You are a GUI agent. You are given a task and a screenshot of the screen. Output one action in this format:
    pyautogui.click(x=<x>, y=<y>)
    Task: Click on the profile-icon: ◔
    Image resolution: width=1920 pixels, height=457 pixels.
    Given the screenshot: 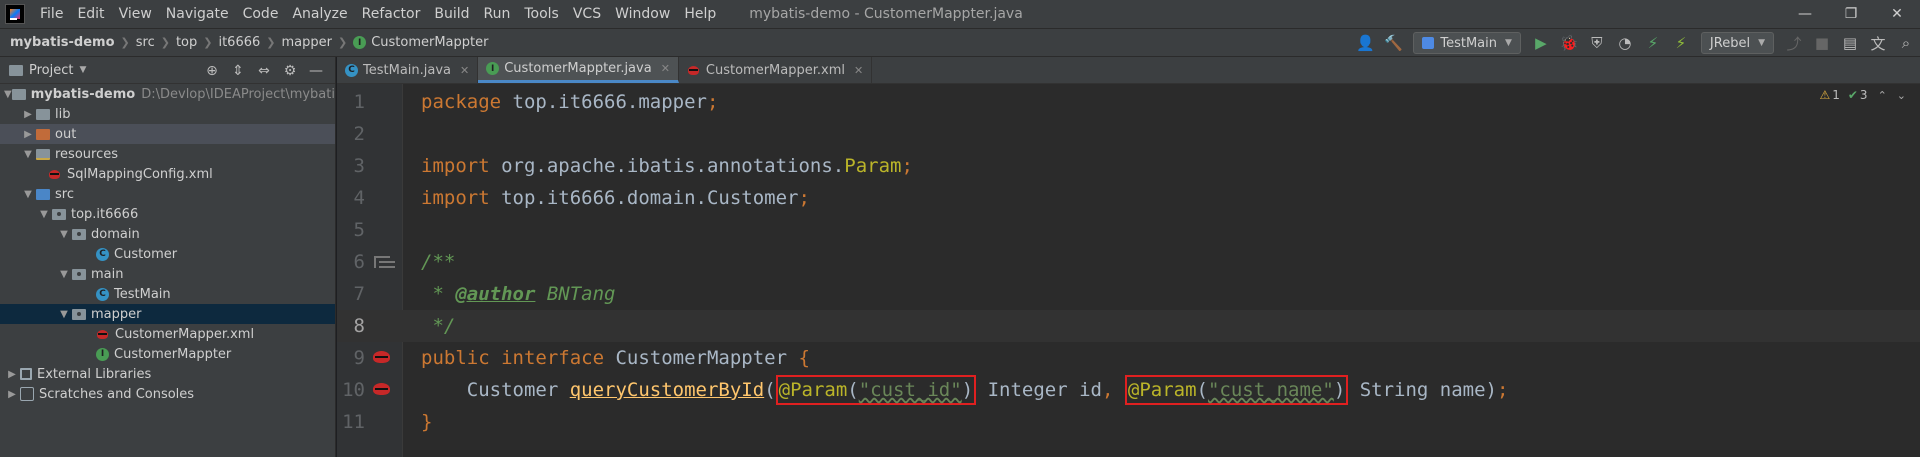 What is the action you would take?
    pyautogui.click(x=1625, y=43)
    